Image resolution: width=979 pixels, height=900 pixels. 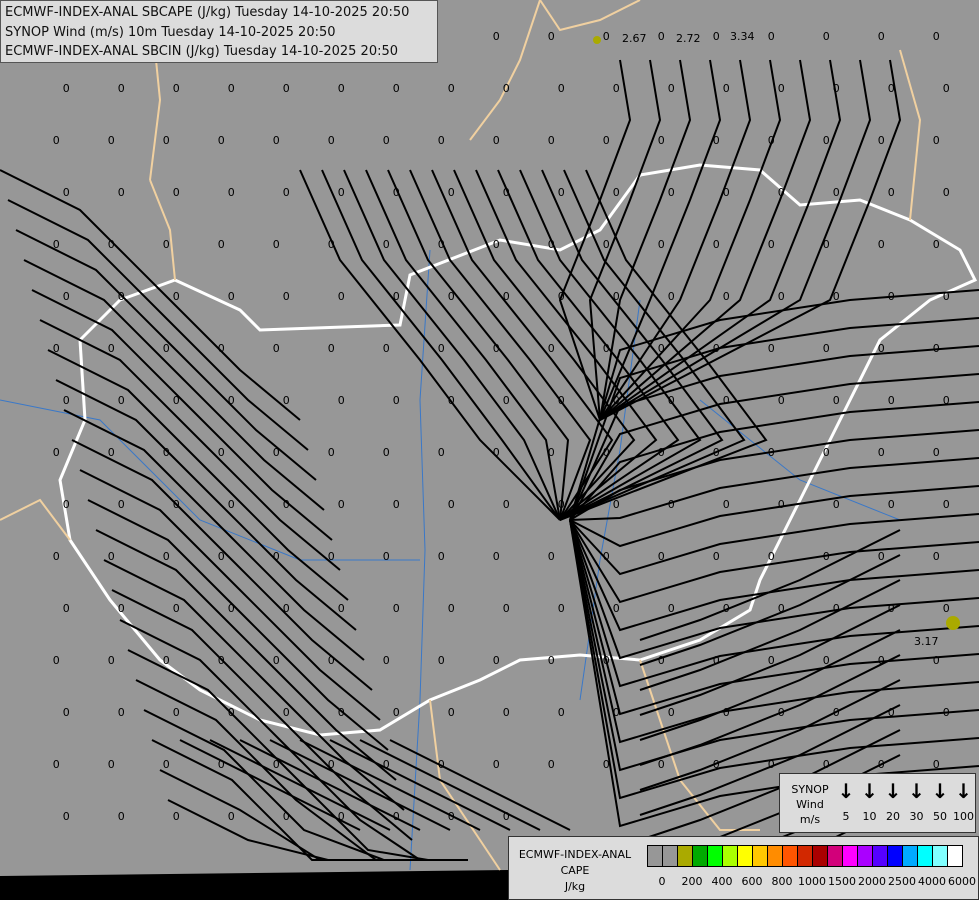 What do you see at coordinates (940, 816) in the screenshot?
I see `synop-speed-label: 50` at bounding box center [940, 816].